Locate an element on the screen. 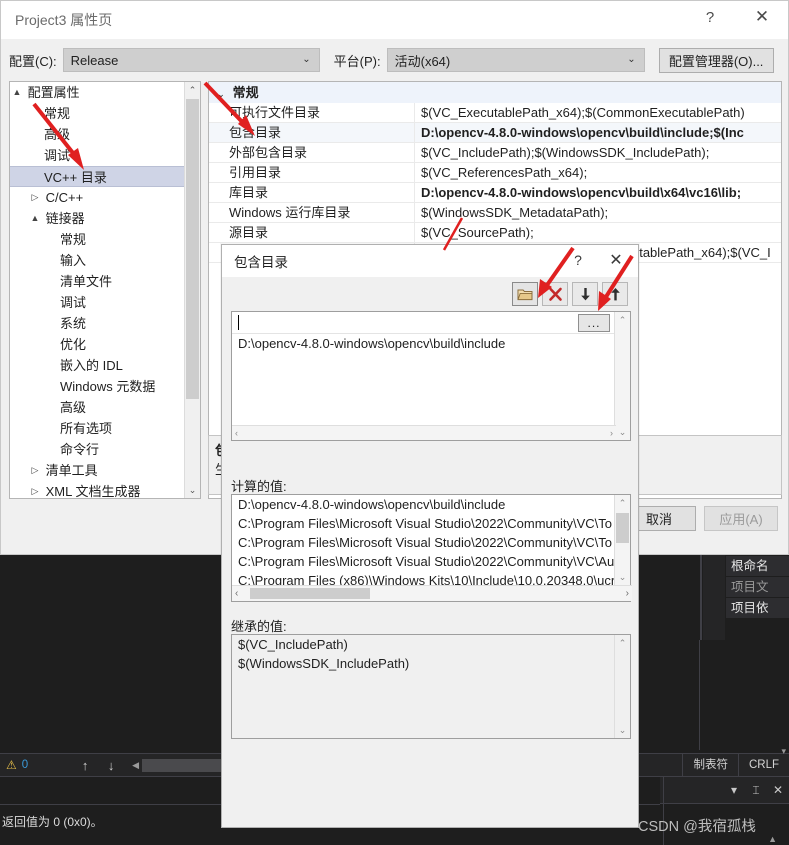 The image size is (789, 845). property-value: $(WindowsSDK_MetadataPath); is located at coordinates (597, 212).